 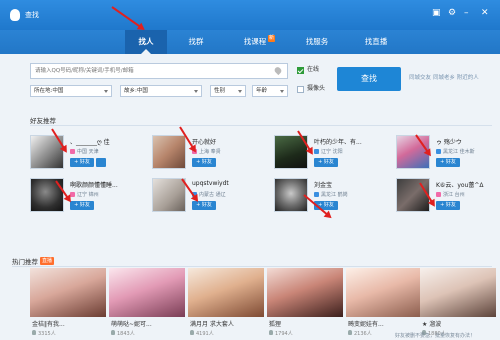 I want to click on person-location: 黑龙江 鹤岗, so click(x=331, y=194).